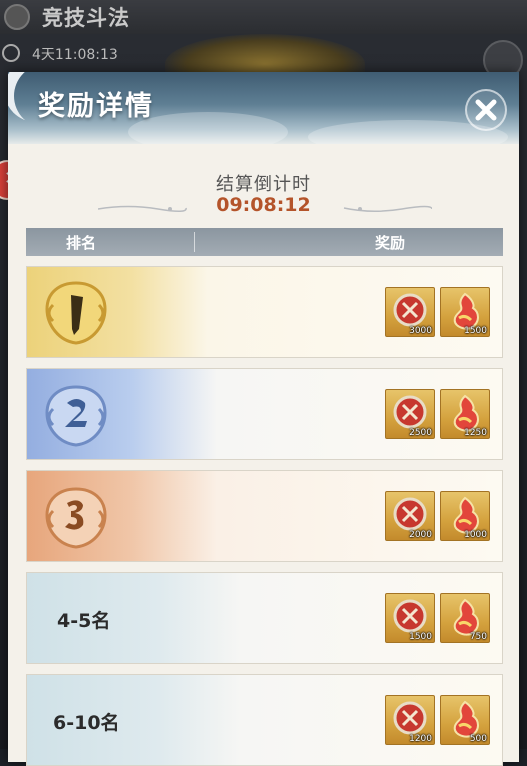  Describe the element at coordinates (11, 53) in the screenshot. I see `clock-icon` at that location.